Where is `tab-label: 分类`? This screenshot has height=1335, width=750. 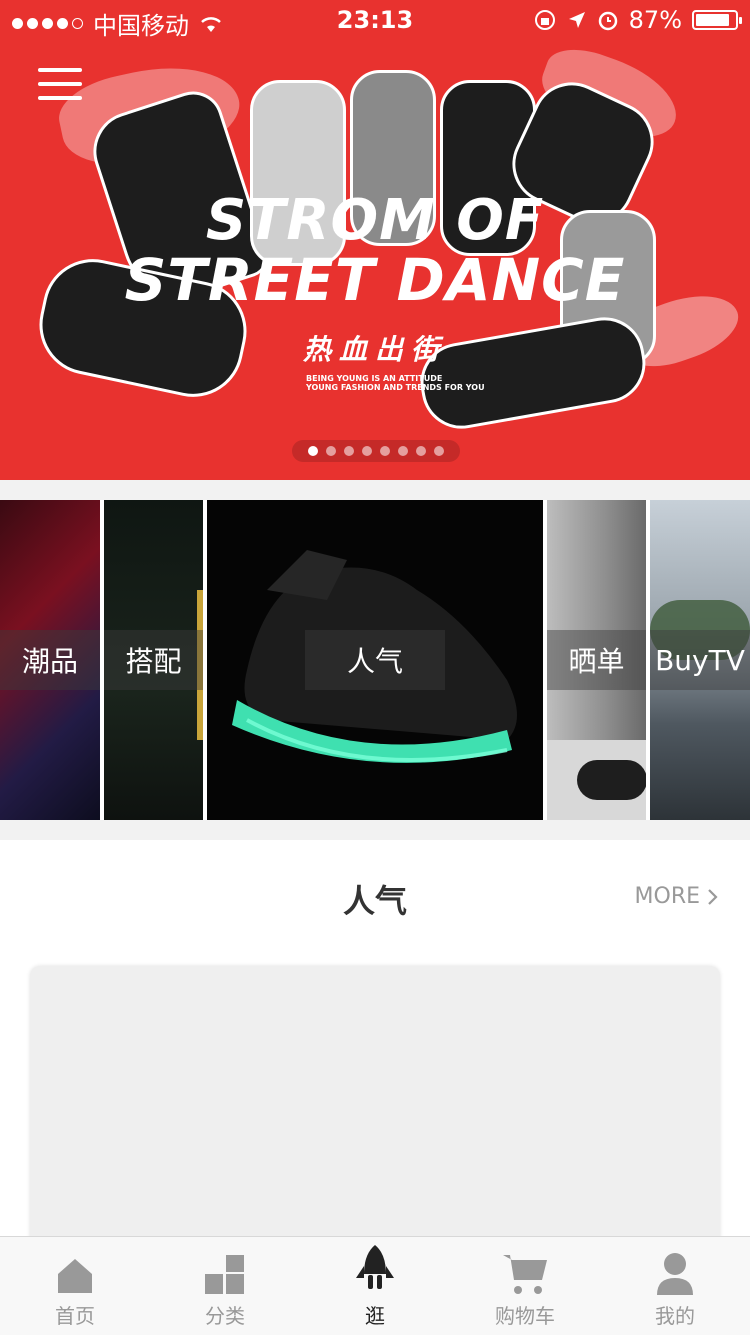
tab-label: 分类 is located at coordinates (225, 1316).